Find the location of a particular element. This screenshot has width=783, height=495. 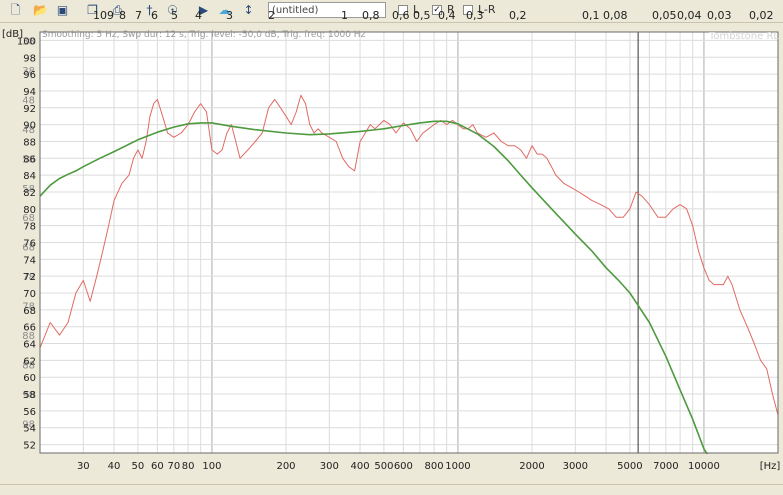

x-tick-label: 300 is located at coordinates (329, 466).